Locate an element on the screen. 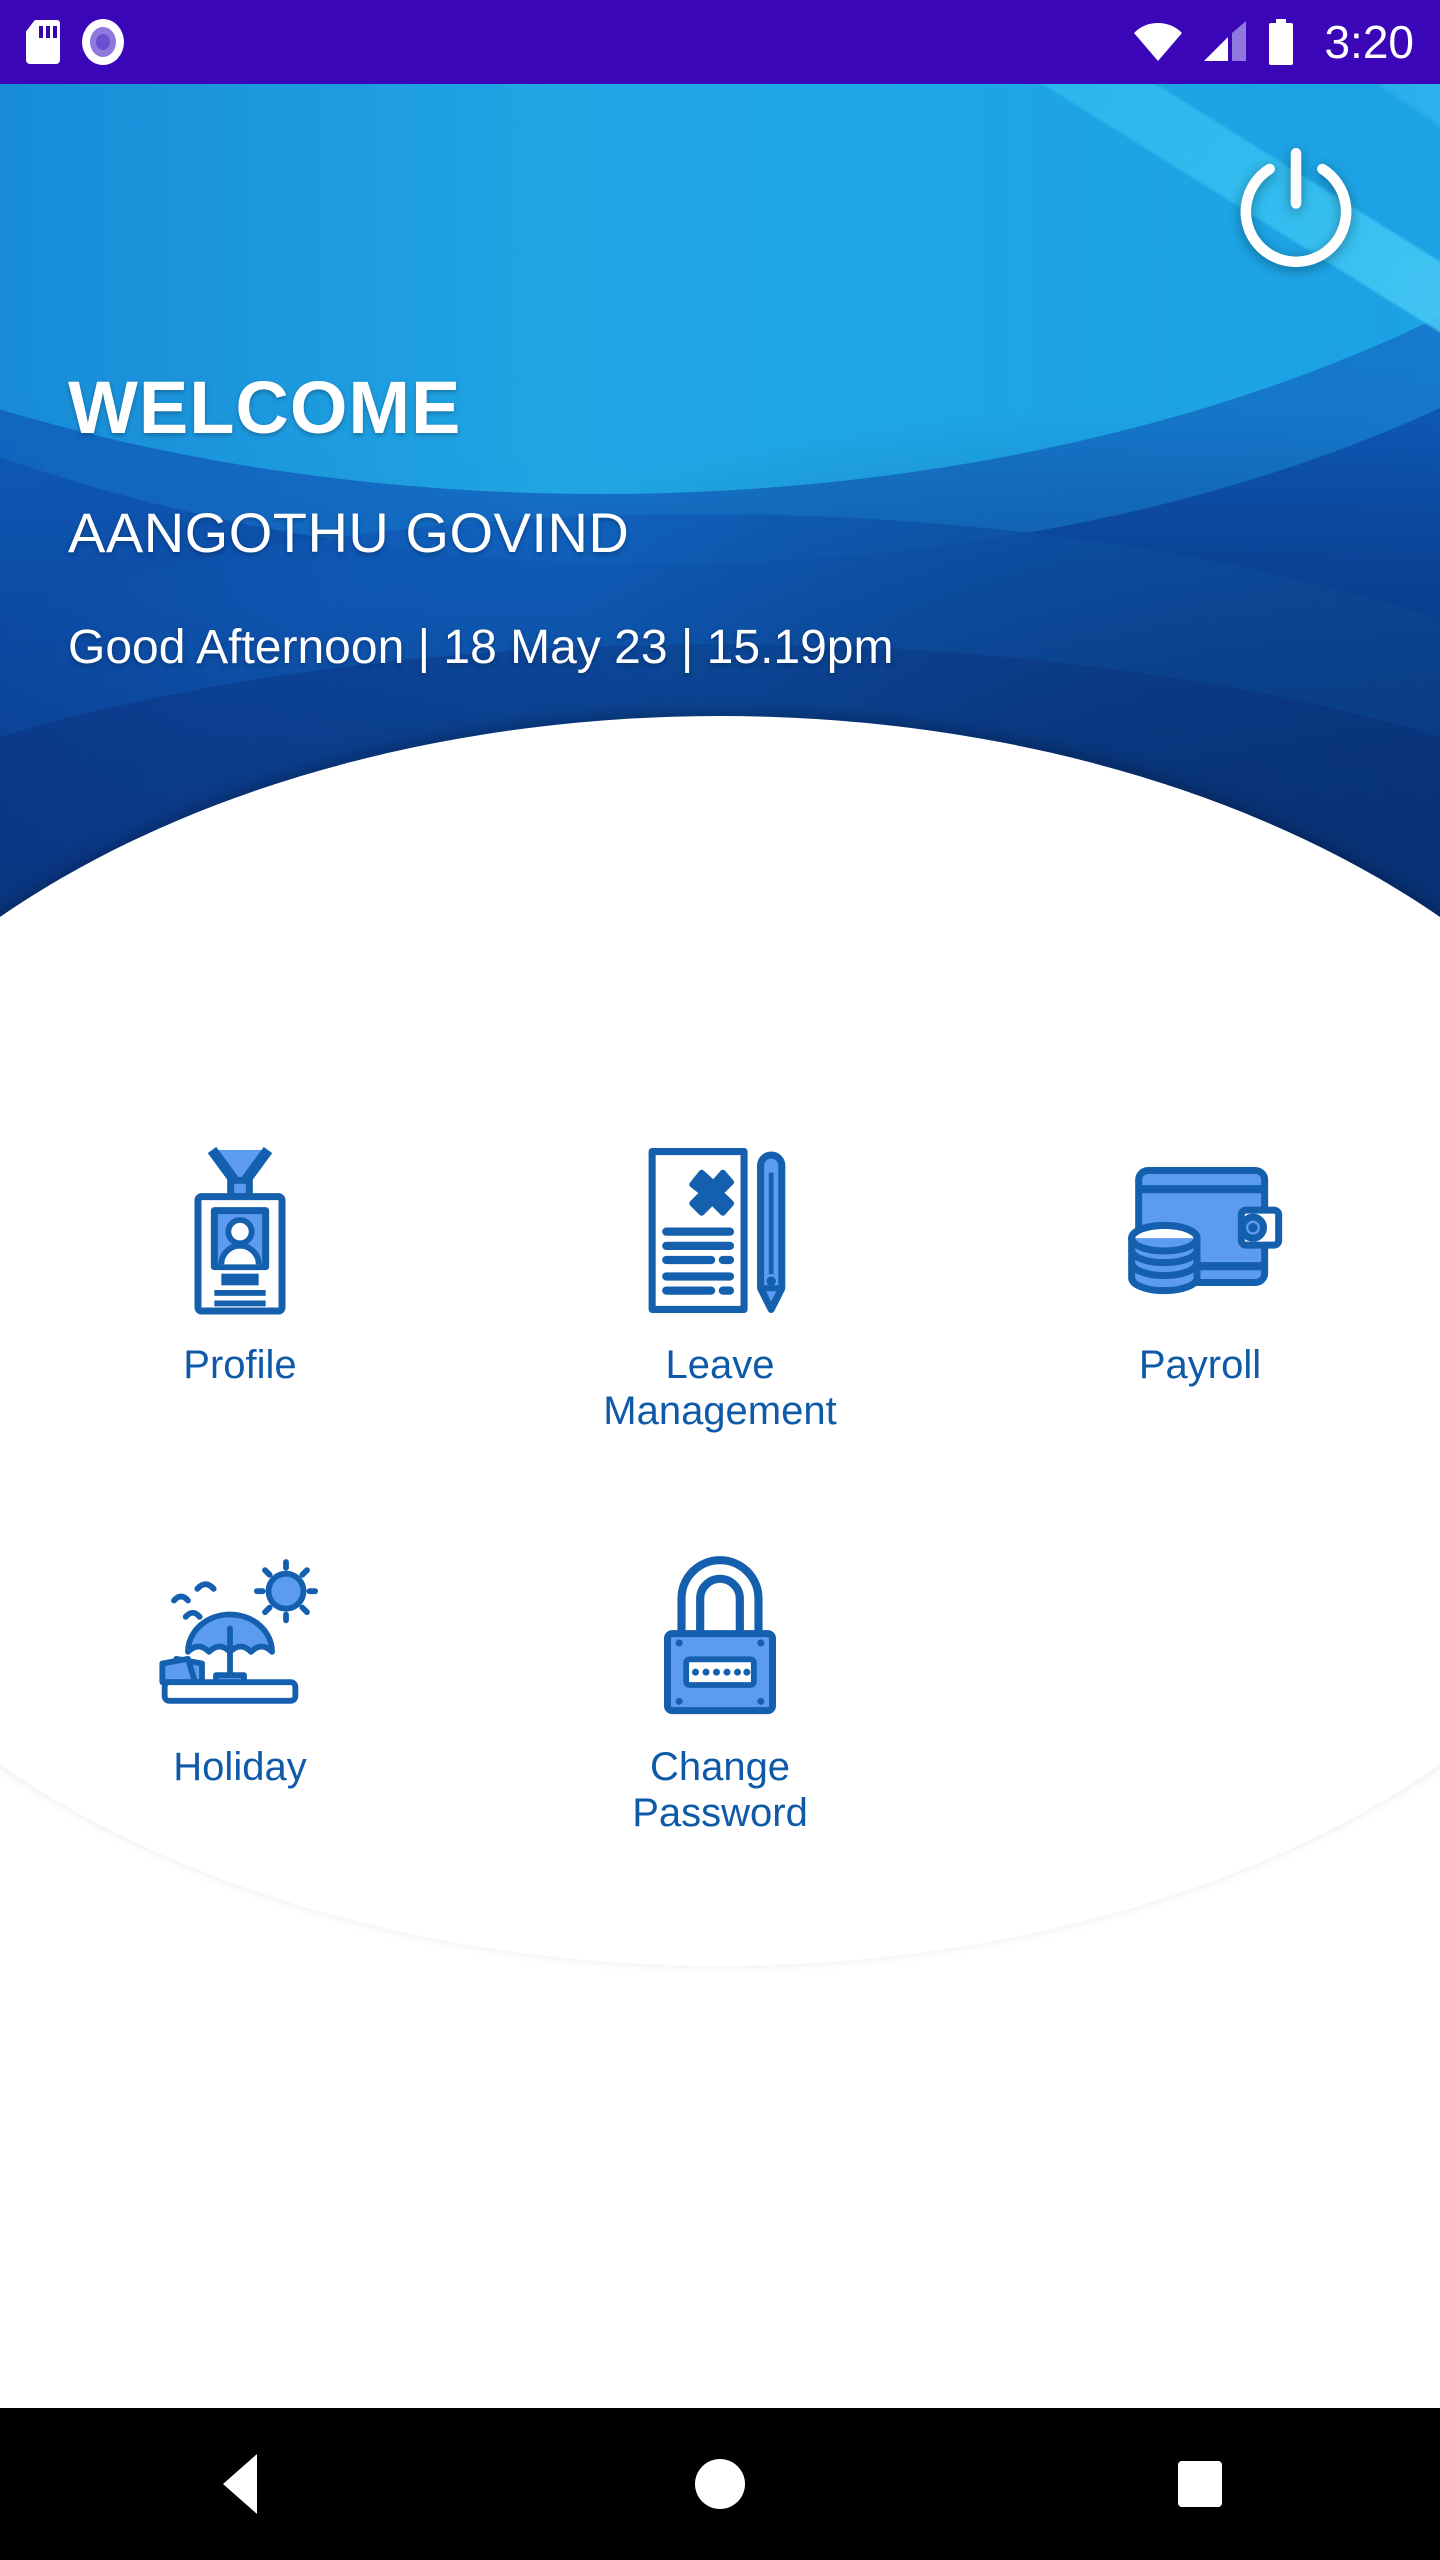  wallet-coins-icon is located at coordinates (1200, 1230).